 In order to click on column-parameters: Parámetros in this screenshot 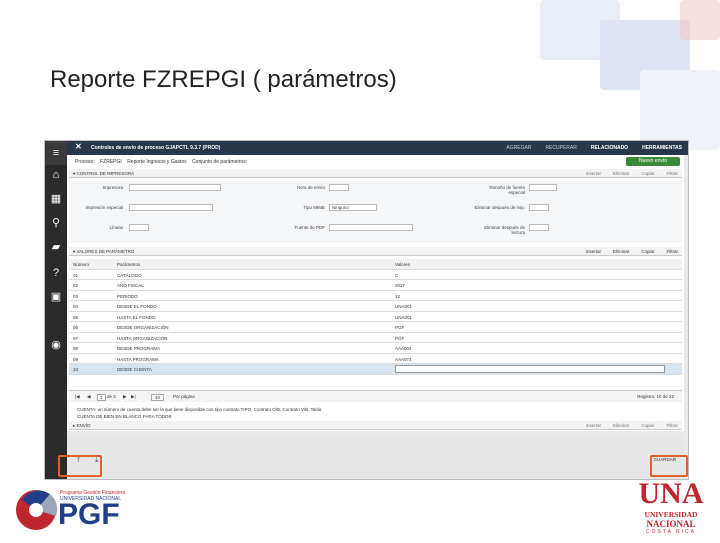, I will do `click(129, 264)`.